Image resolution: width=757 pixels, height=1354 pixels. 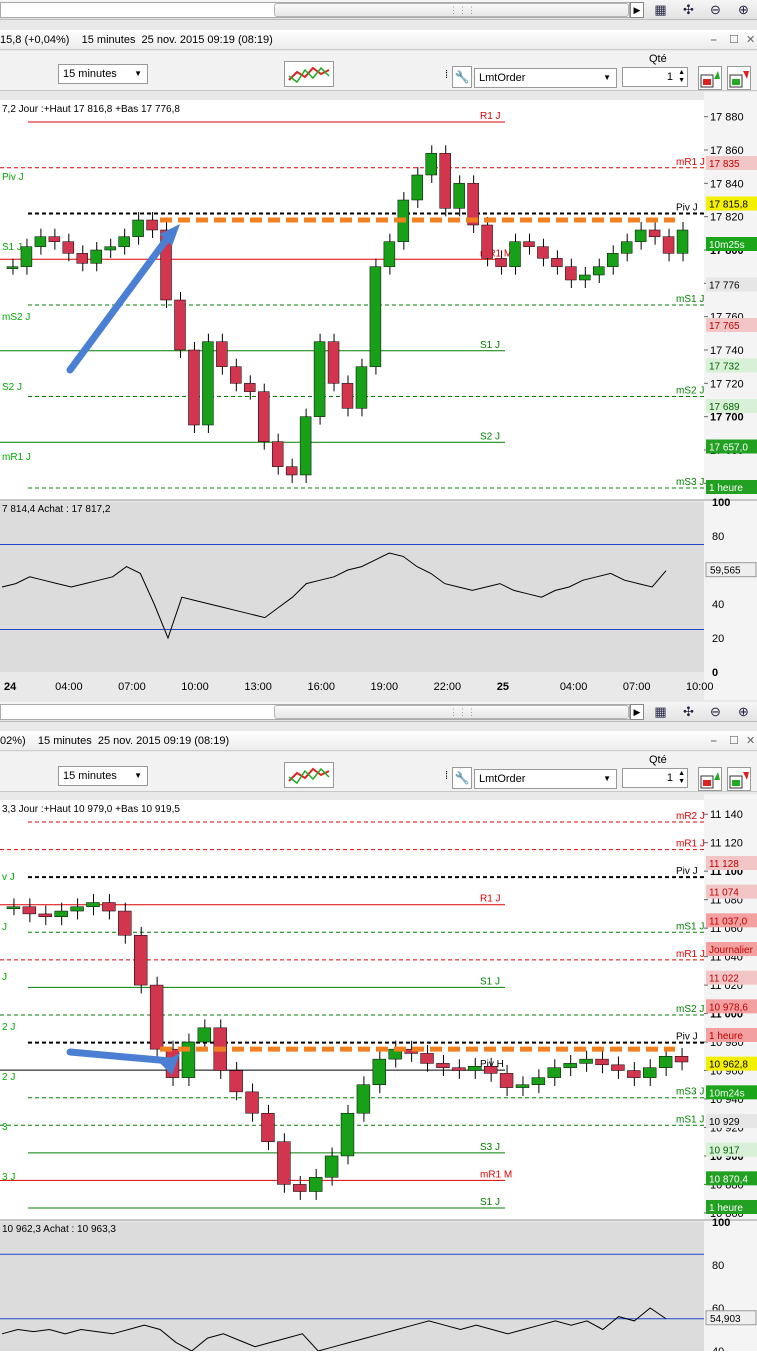 I want to click on level-label: R1 J, so click(x=490, y=899).